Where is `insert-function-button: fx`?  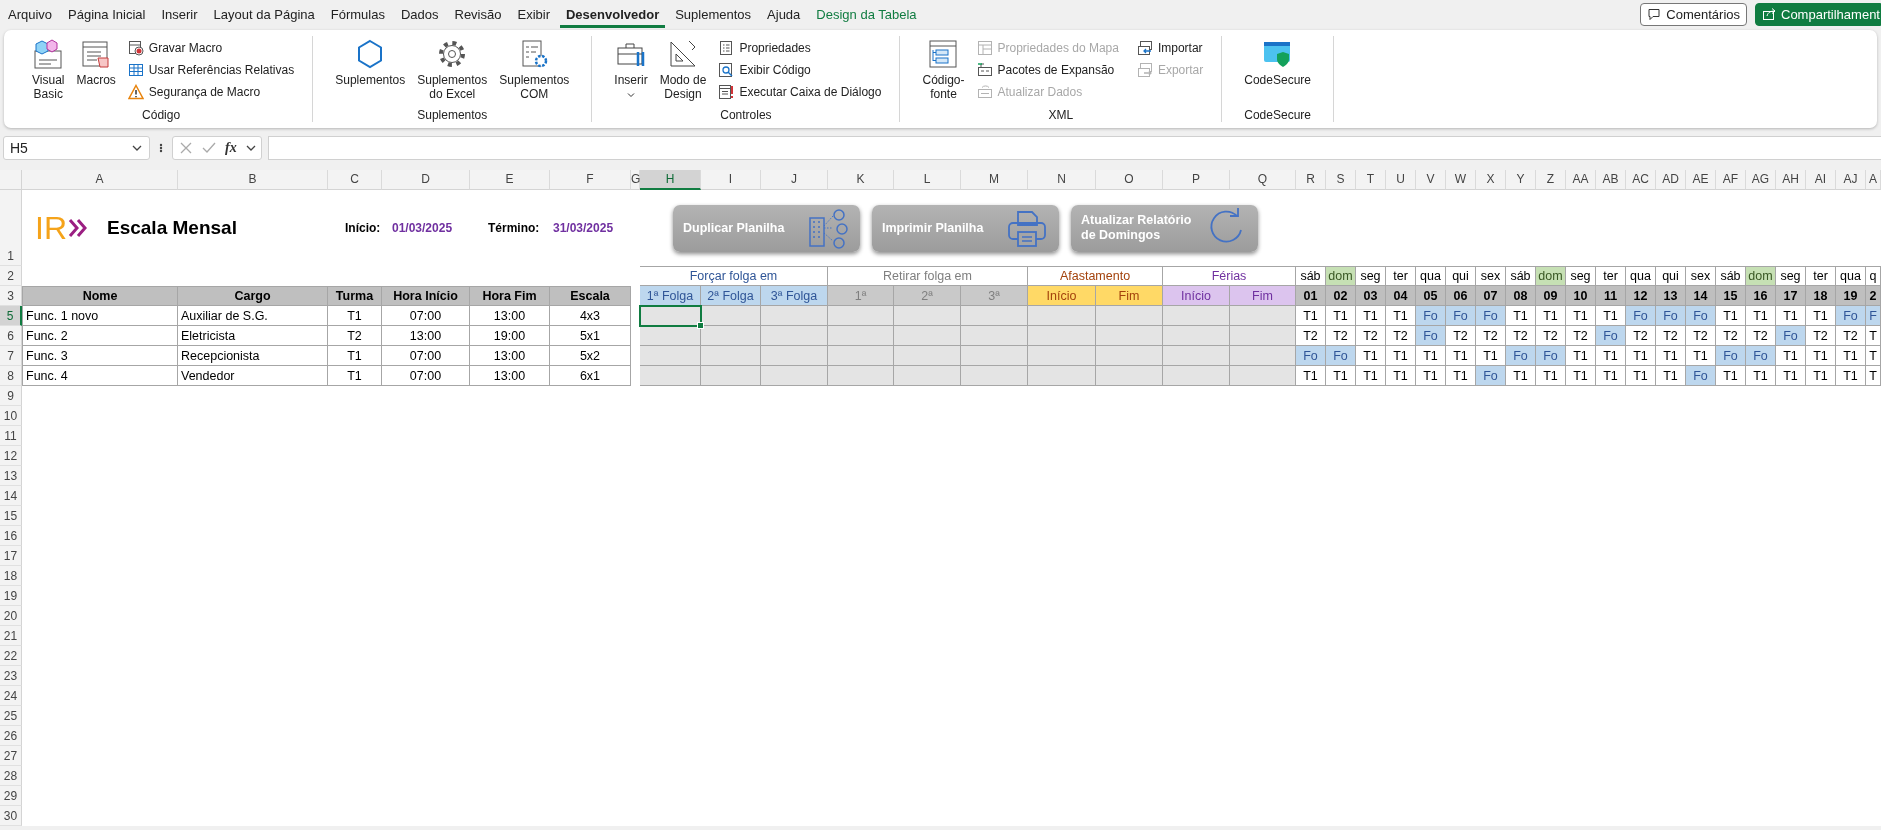
insert-function-button: fx is located at coordinates (231, 148).